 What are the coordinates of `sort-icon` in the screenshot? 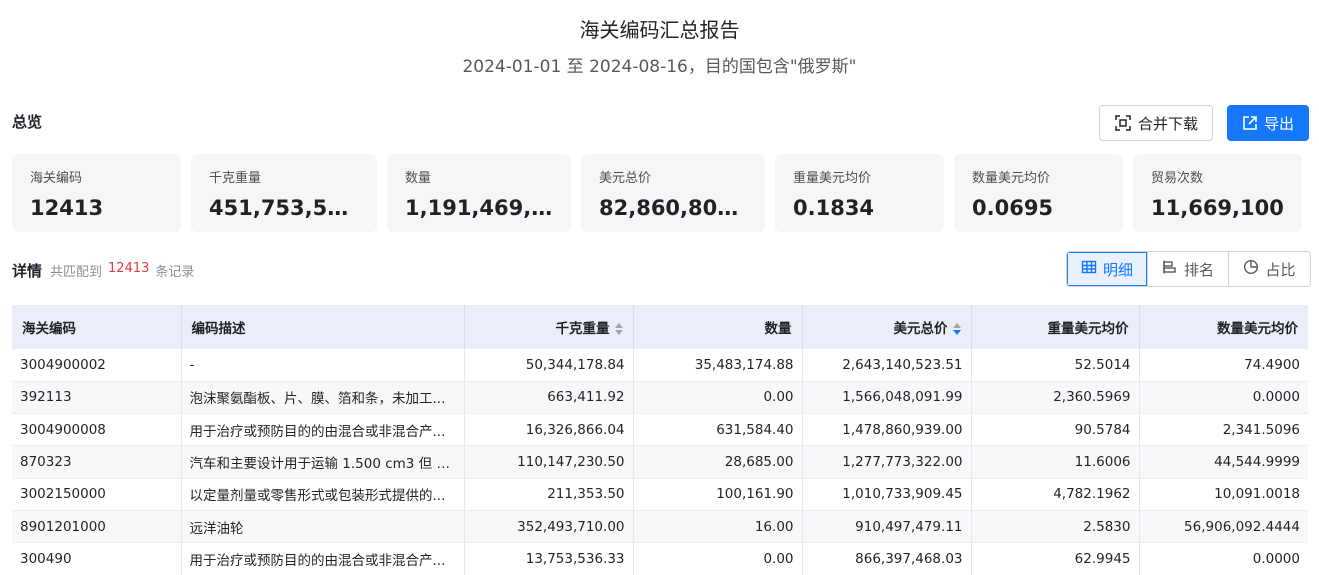 It's located at (618, 329).